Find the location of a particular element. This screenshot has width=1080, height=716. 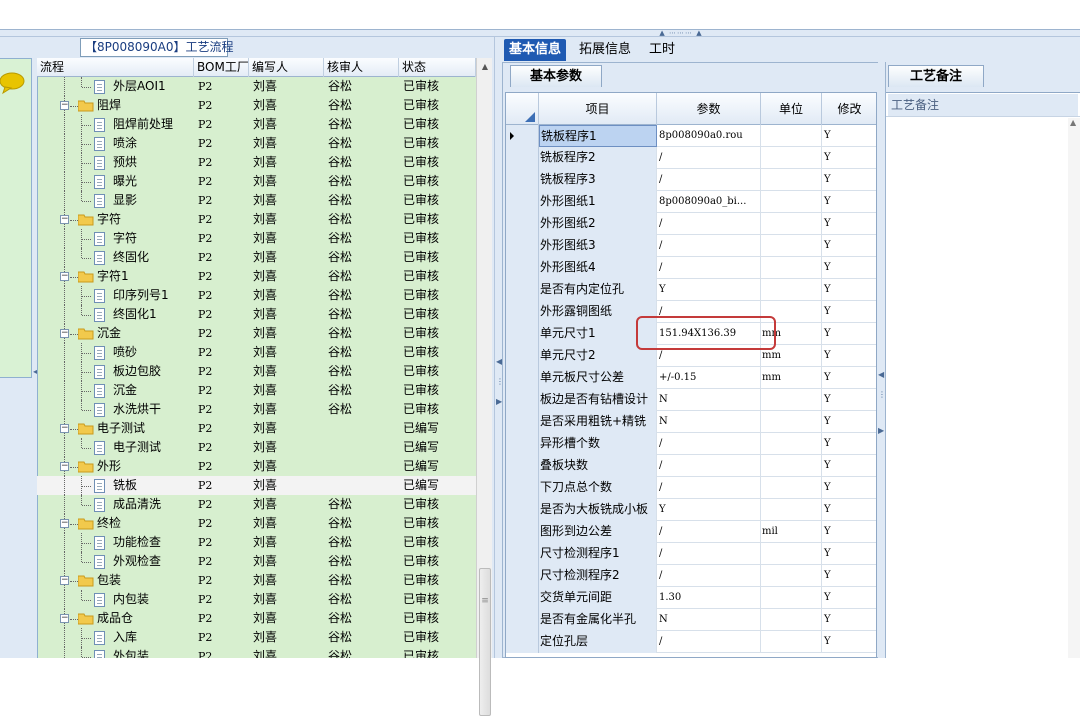

tree-col-reviewer: 核审人 is located at coordinates (361, 67).